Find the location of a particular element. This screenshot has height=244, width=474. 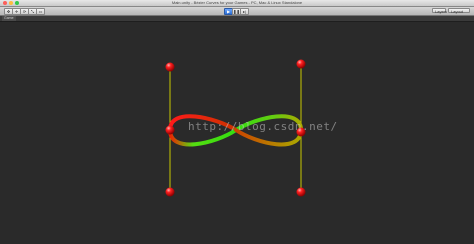

control-point-right-top is located at coordinates (301, 64).